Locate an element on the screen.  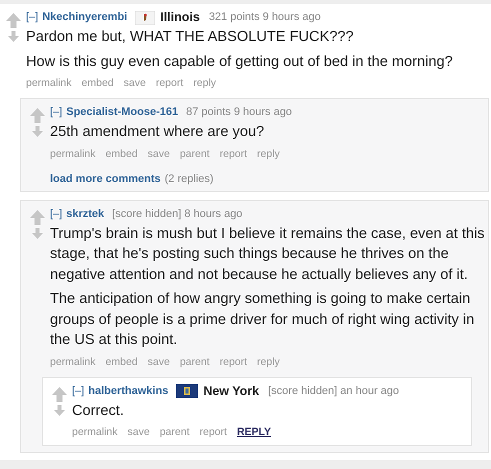
user-flair: Illinois is located at coordinates (180, 17).